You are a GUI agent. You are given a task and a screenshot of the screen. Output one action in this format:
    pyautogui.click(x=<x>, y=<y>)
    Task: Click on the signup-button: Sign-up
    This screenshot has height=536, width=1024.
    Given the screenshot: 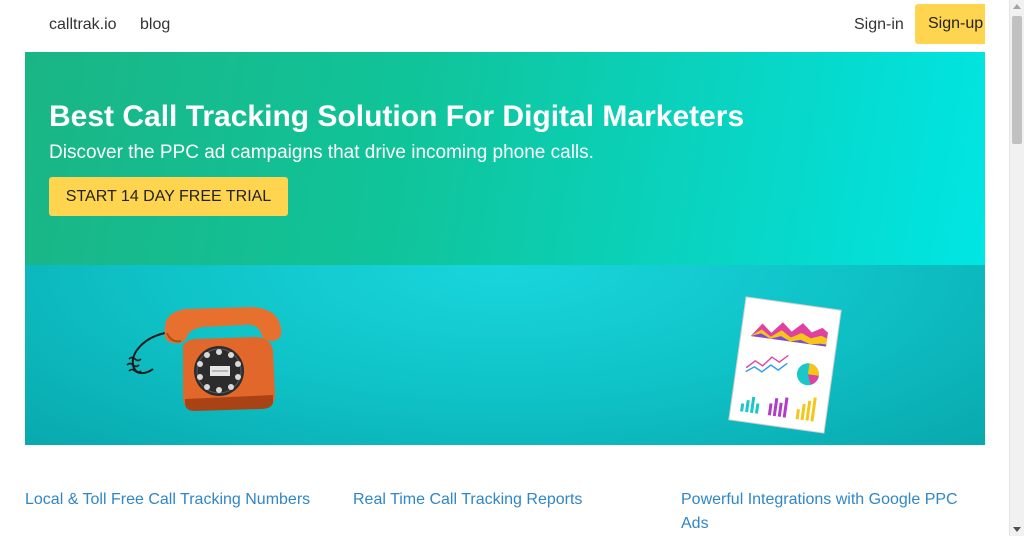 What is the action you would take?
    pyautogui.click(x=950, y=24)
    